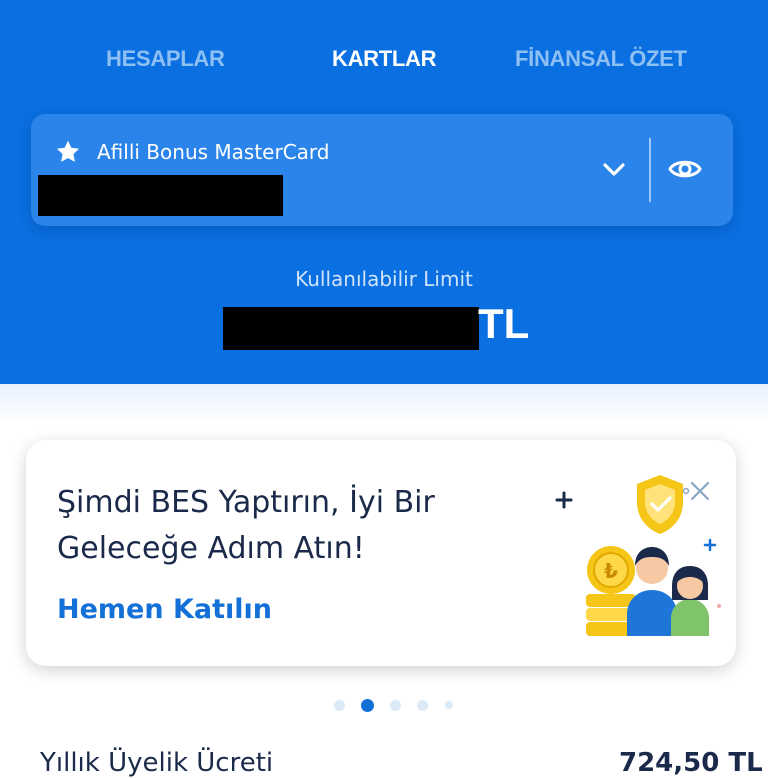  What do you see at coordinates (601, 59) in the screenshot?
I see `tab-finansal-ozet: FİNANSAL ÖZET` at bounding box center [601, 59].